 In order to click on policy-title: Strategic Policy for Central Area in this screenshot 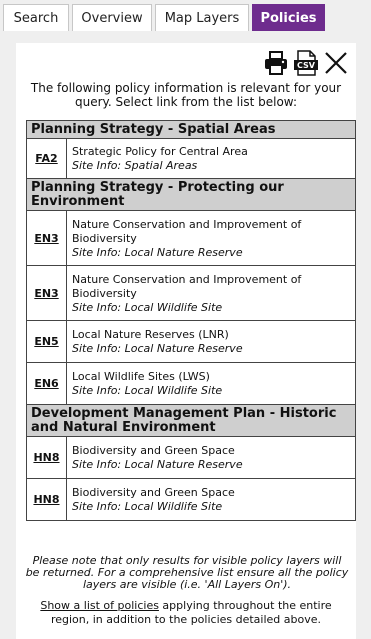, I will do `click(160, 151)`.